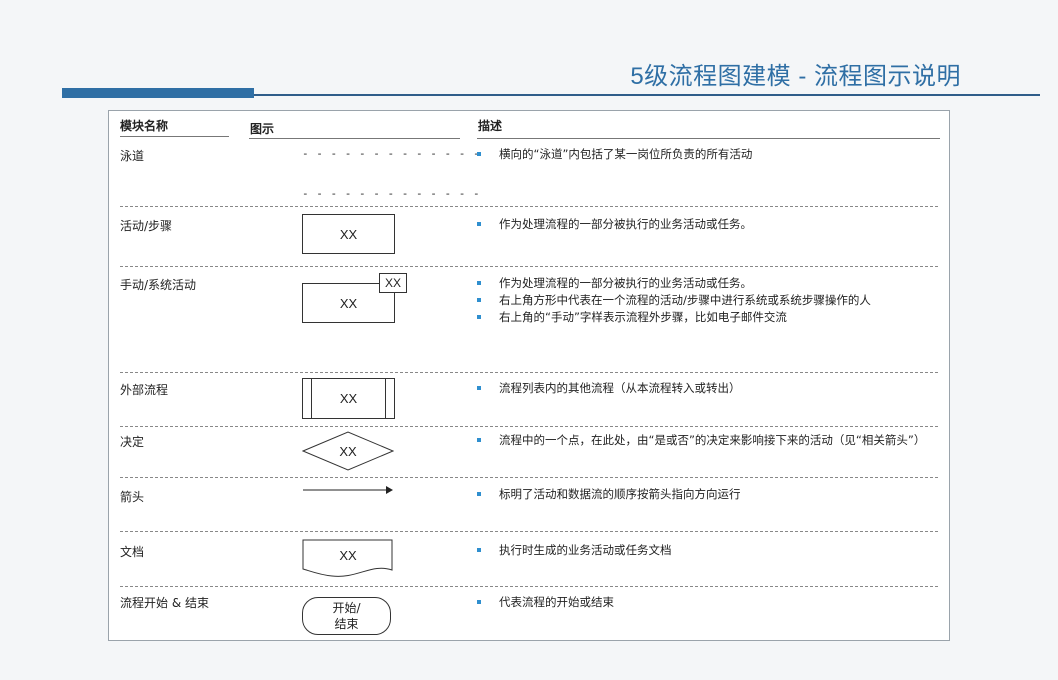  I want to click on external-process-shape: XX, so click(348, 398).